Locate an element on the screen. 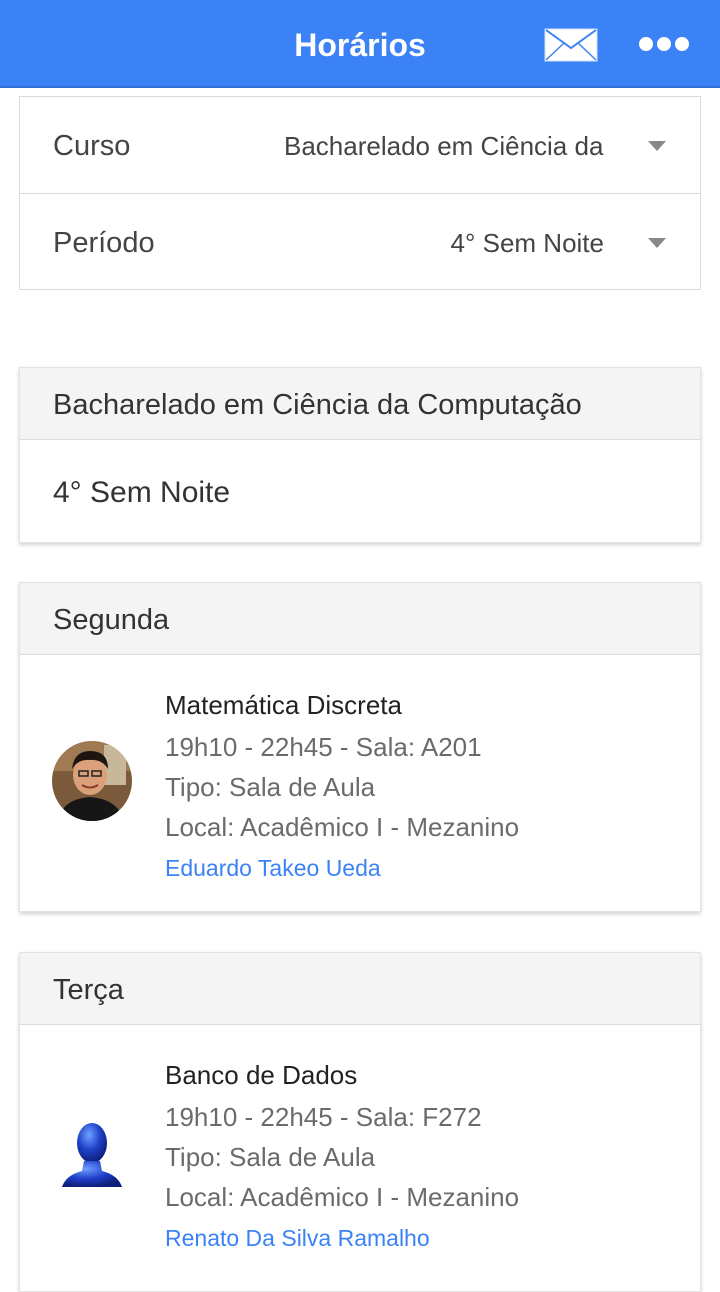 This screenshot has height=1292, width=720. class-subject: Matemática Discreta is located at coordinates (283, 705).